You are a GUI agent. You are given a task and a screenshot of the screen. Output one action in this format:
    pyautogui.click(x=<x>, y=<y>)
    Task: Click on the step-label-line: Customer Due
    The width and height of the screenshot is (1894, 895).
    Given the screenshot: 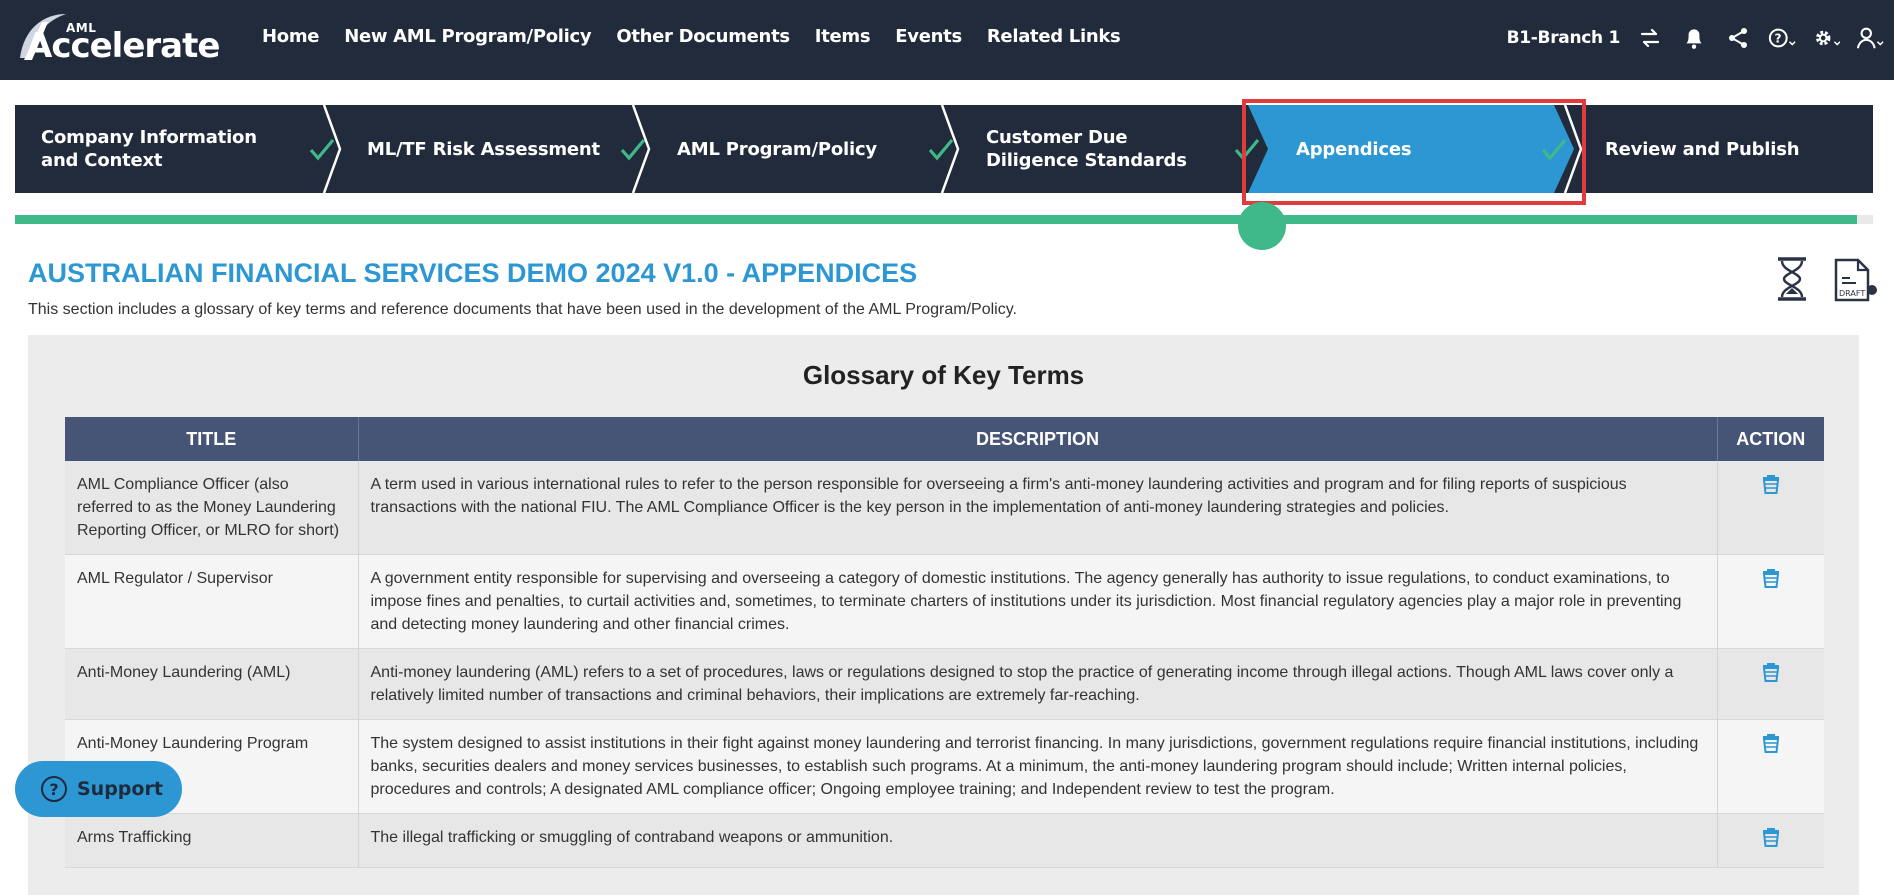 What is the action you would take?
    pyautogui.click(x=1057, y=137)
    